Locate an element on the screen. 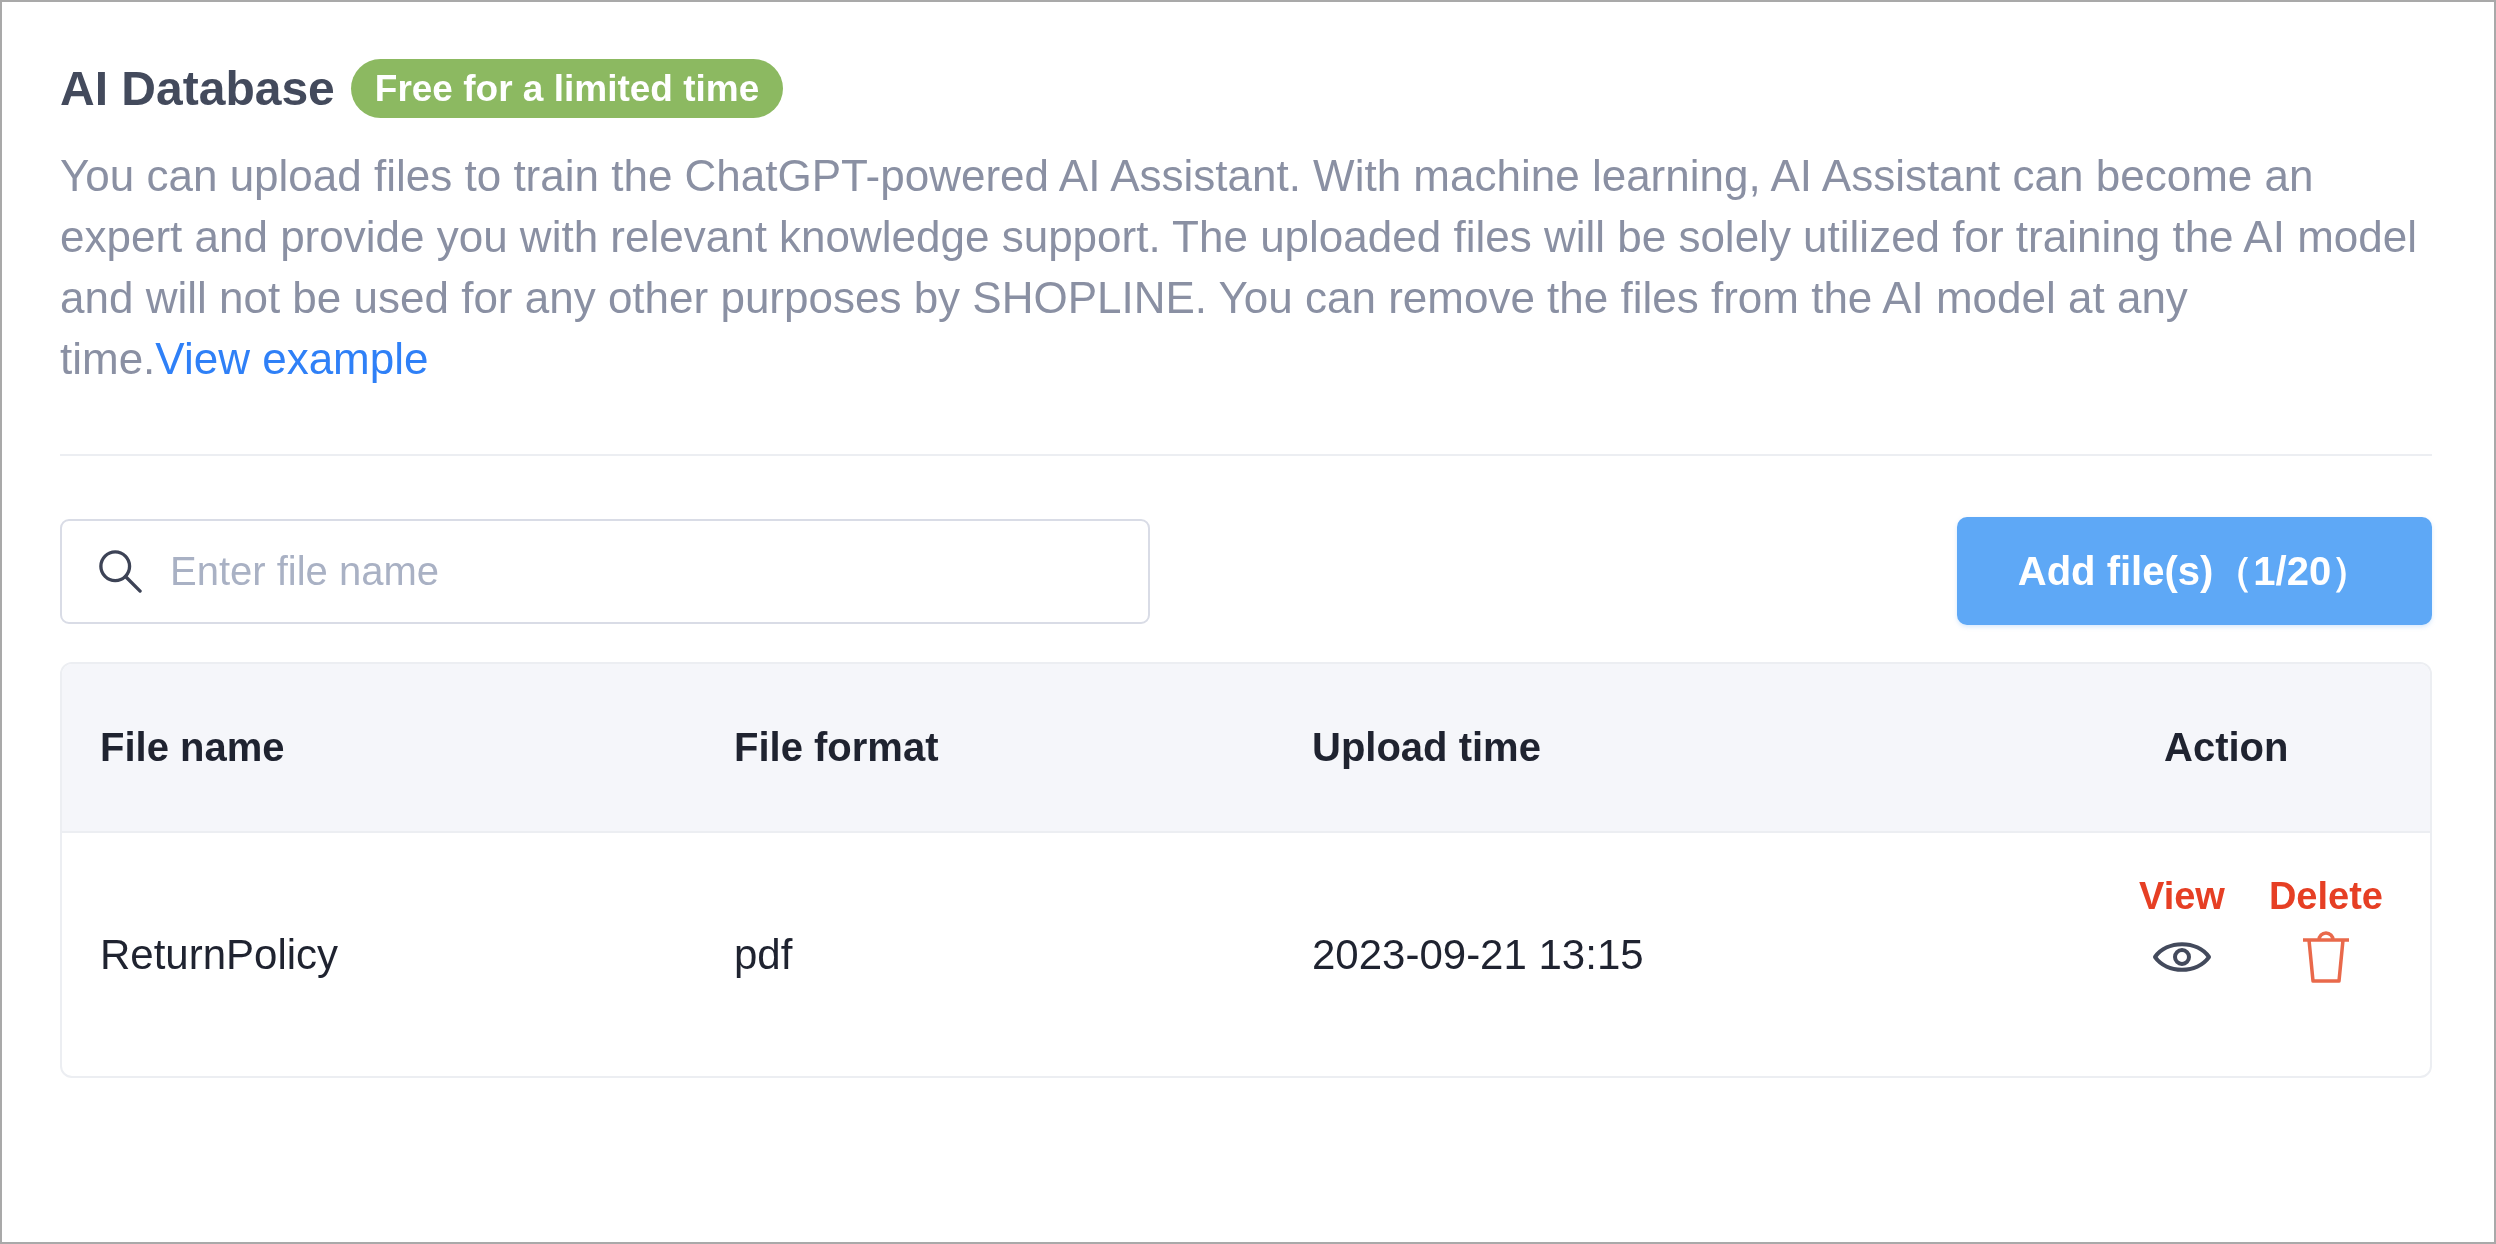  trash-icon is located at coordinates (2325, 956).